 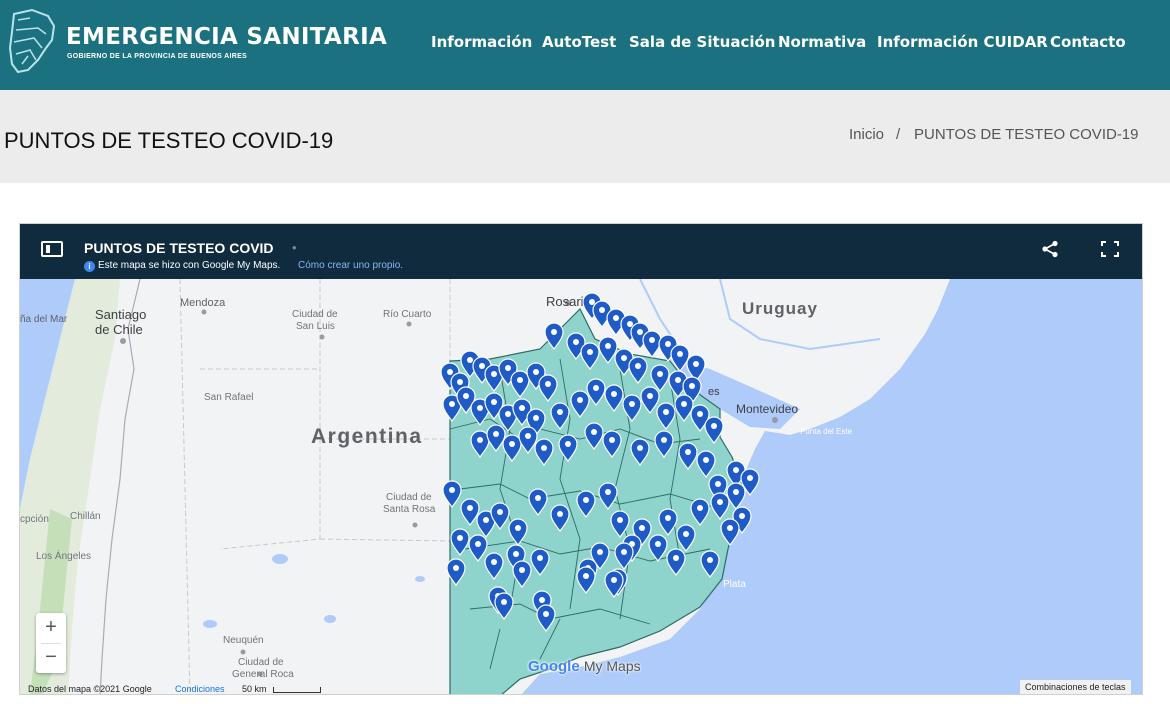 What do you see at coordinates (90, 689) in the screenshot?
I see `map-attribution: Datos del mapa ©2021 Google` at bounding box center [90, 689].